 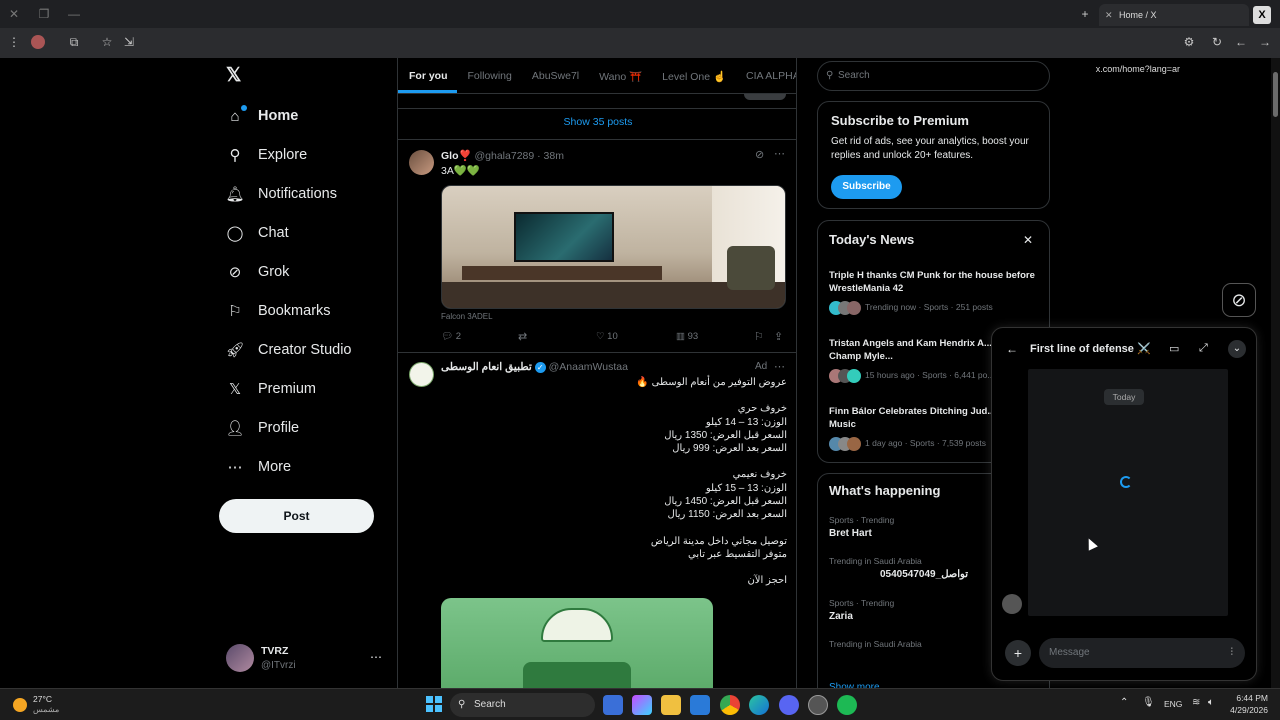 I want to click on restore-window-icon: ❐, so click(x=44, y=14).